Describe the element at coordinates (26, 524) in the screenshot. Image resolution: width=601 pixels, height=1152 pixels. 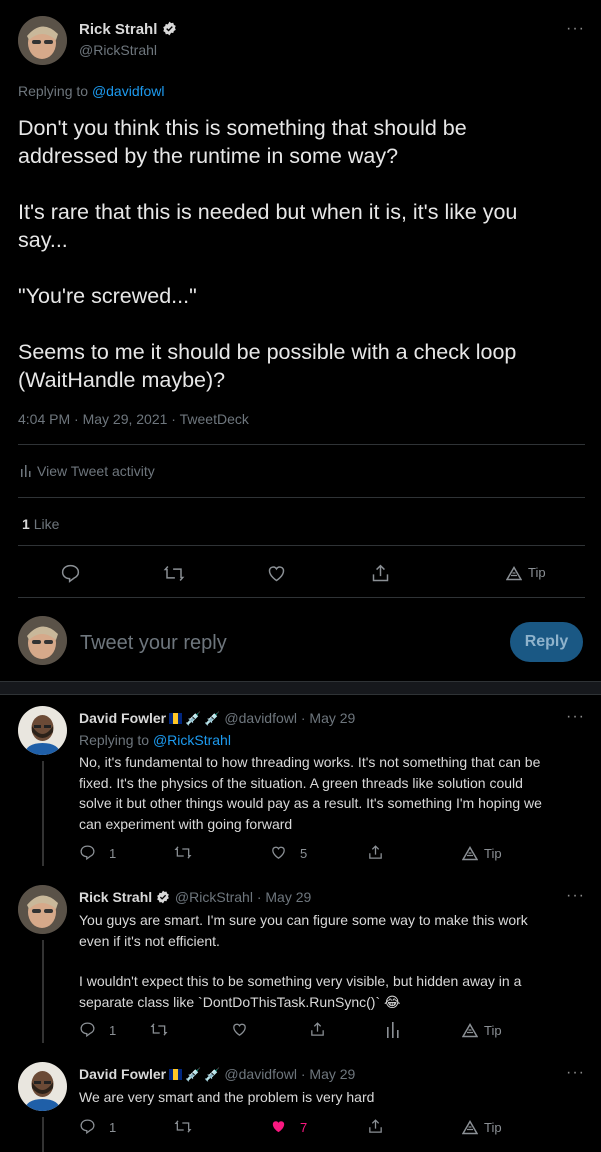
I see `like-count: 1` at that location.